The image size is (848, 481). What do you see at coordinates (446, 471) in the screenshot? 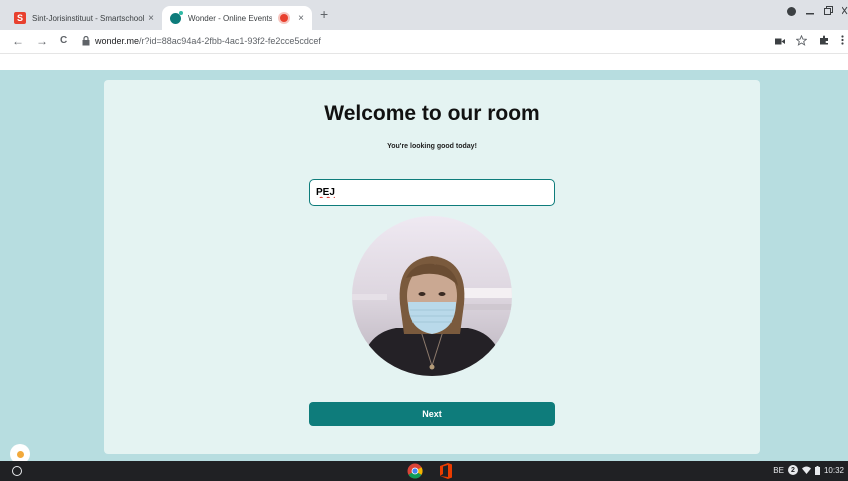
I see `office-icon` at bounding box center [446, 471].